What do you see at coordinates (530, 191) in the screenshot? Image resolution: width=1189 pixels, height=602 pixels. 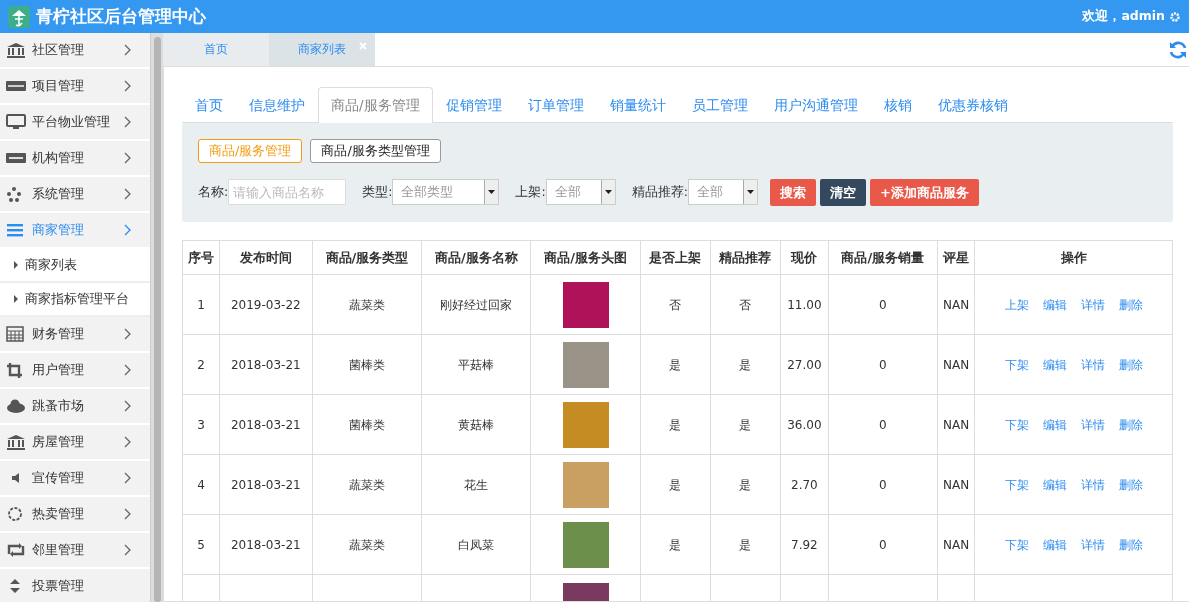 I see `filter-label: 上架:` at bounding box center [530, 191].